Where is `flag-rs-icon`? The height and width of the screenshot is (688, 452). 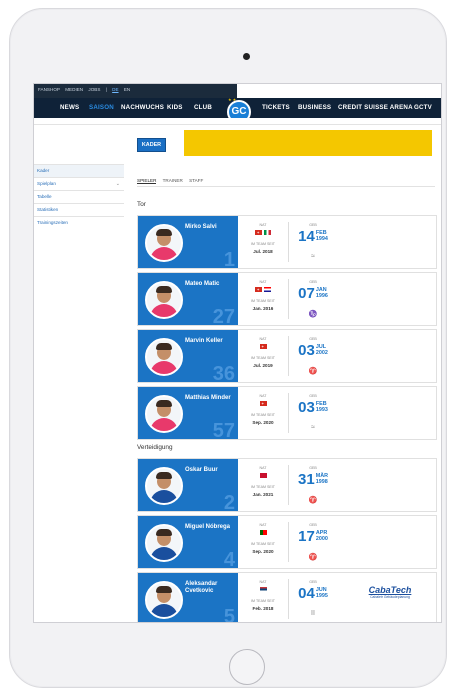
flag-rs-icon is located at coordinates (263, 589).